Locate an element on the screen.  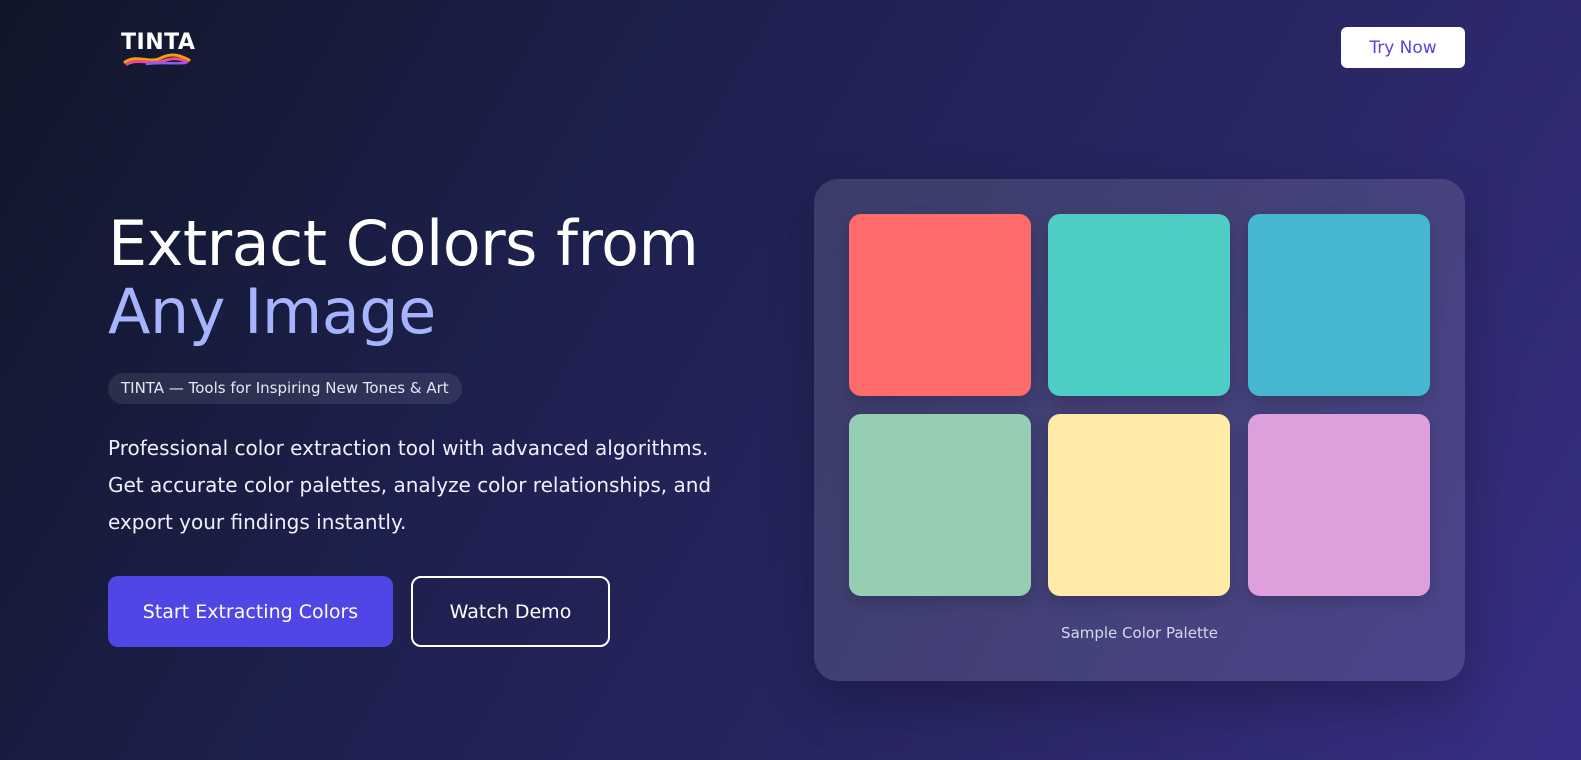
hero-title-line1: Extract Colors from is located at coordinates (403, 243).